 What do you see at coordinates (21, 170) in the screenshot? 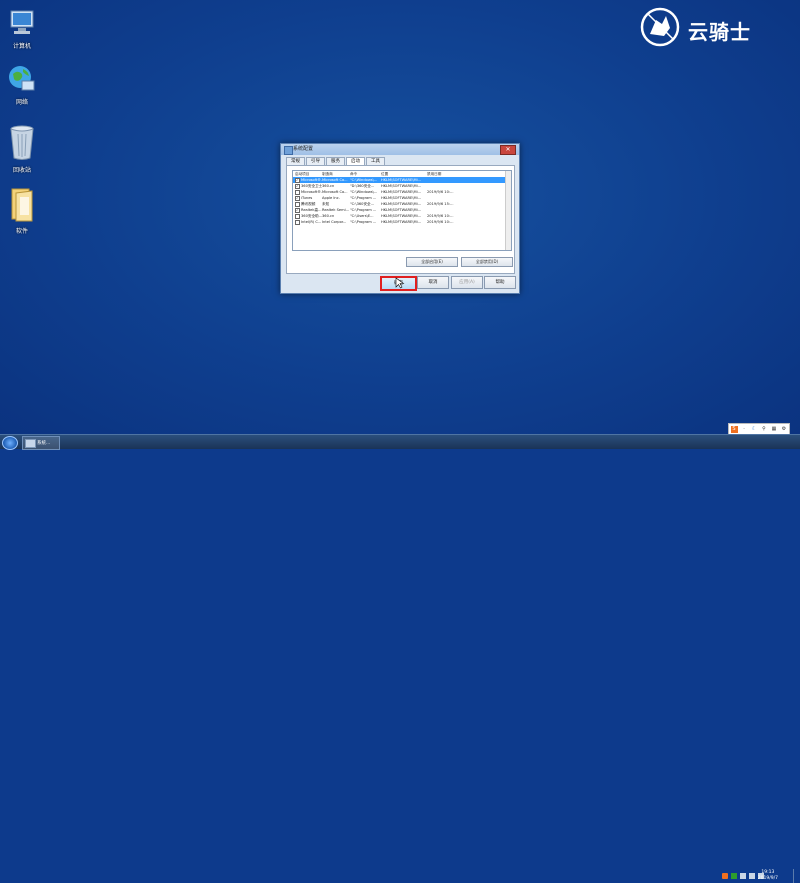
I see `desktop-icon-label: 回收站` at bounding box center [21, 170].